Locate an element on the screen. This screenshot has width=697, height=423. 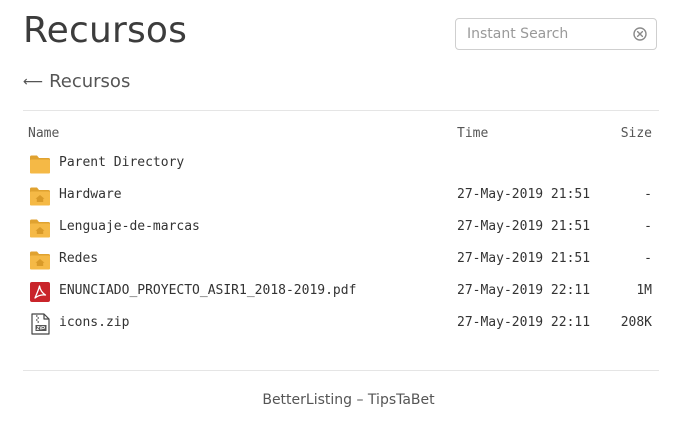
file-name: Parent Directory is located at coordinates (121, 162).